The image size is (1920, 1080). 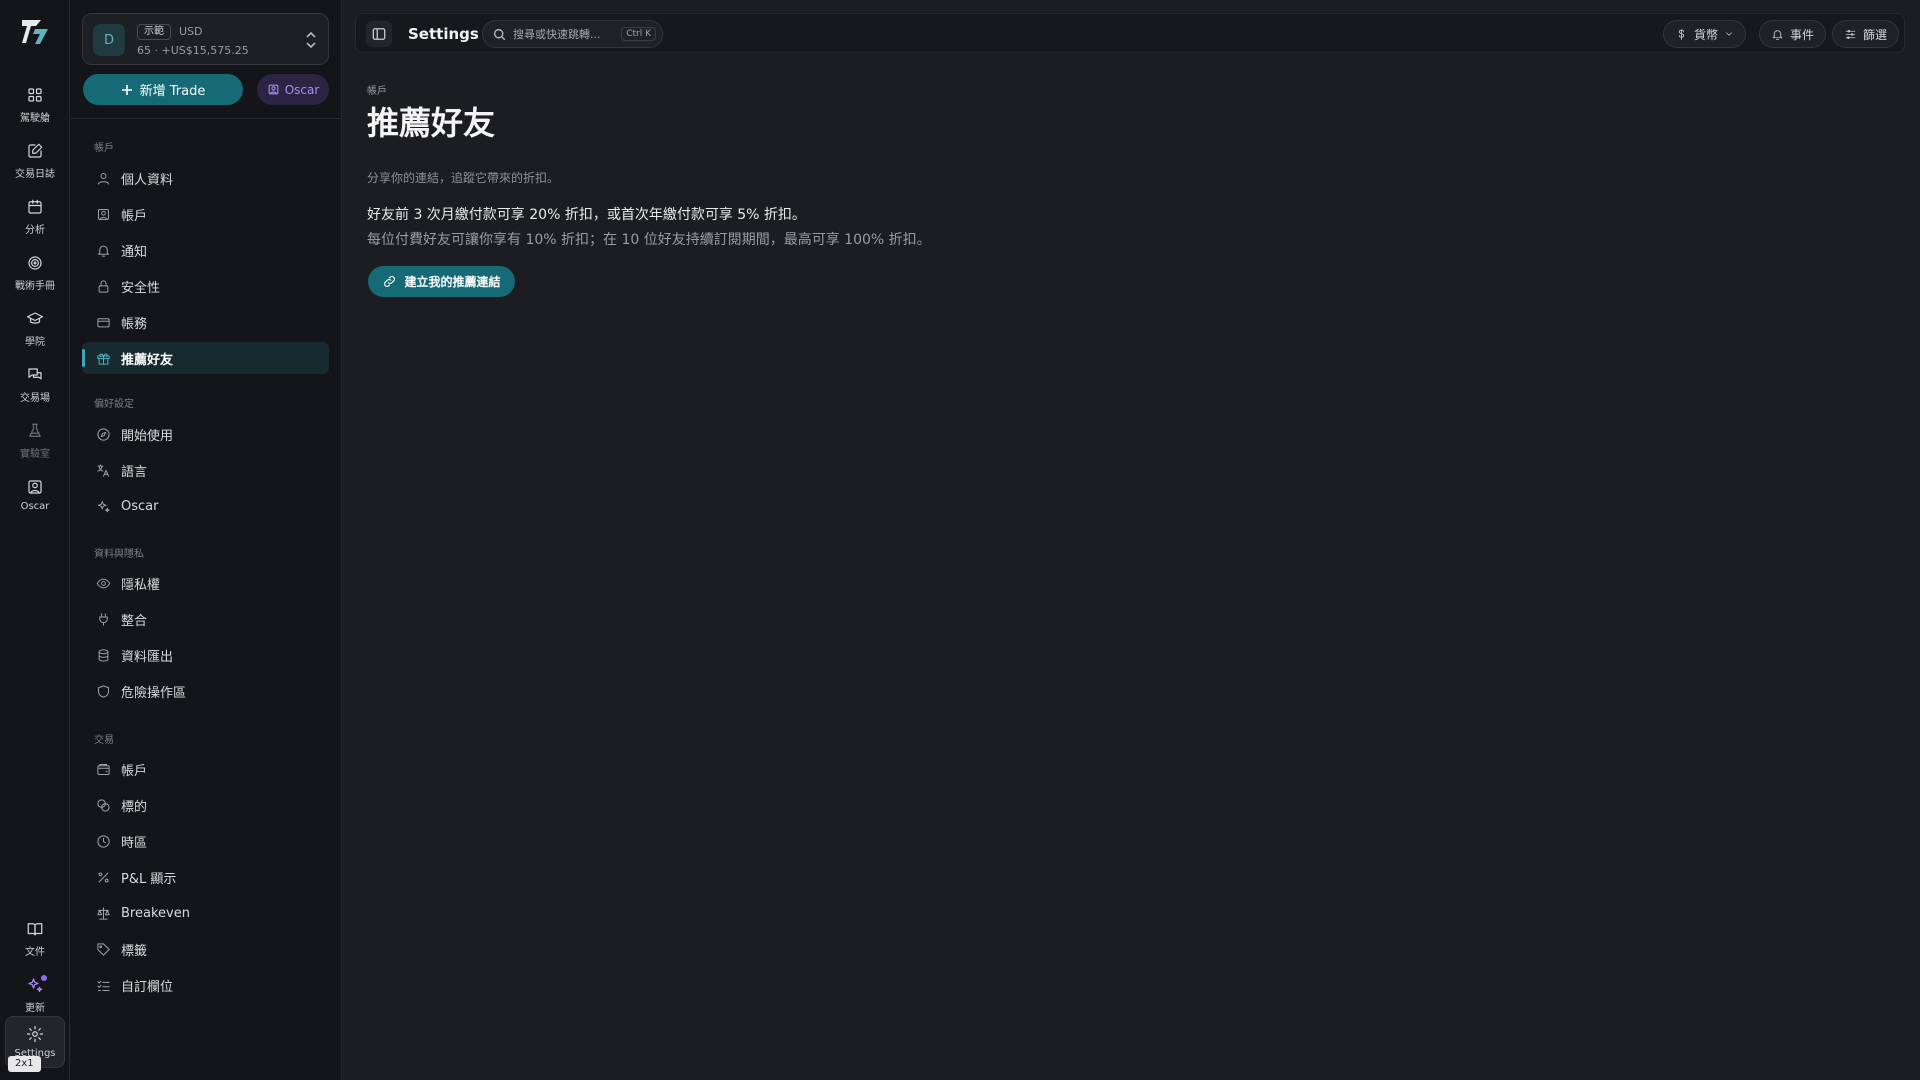 I want to click on sidebar-item-label: 標的, so click(x=134, y=807).